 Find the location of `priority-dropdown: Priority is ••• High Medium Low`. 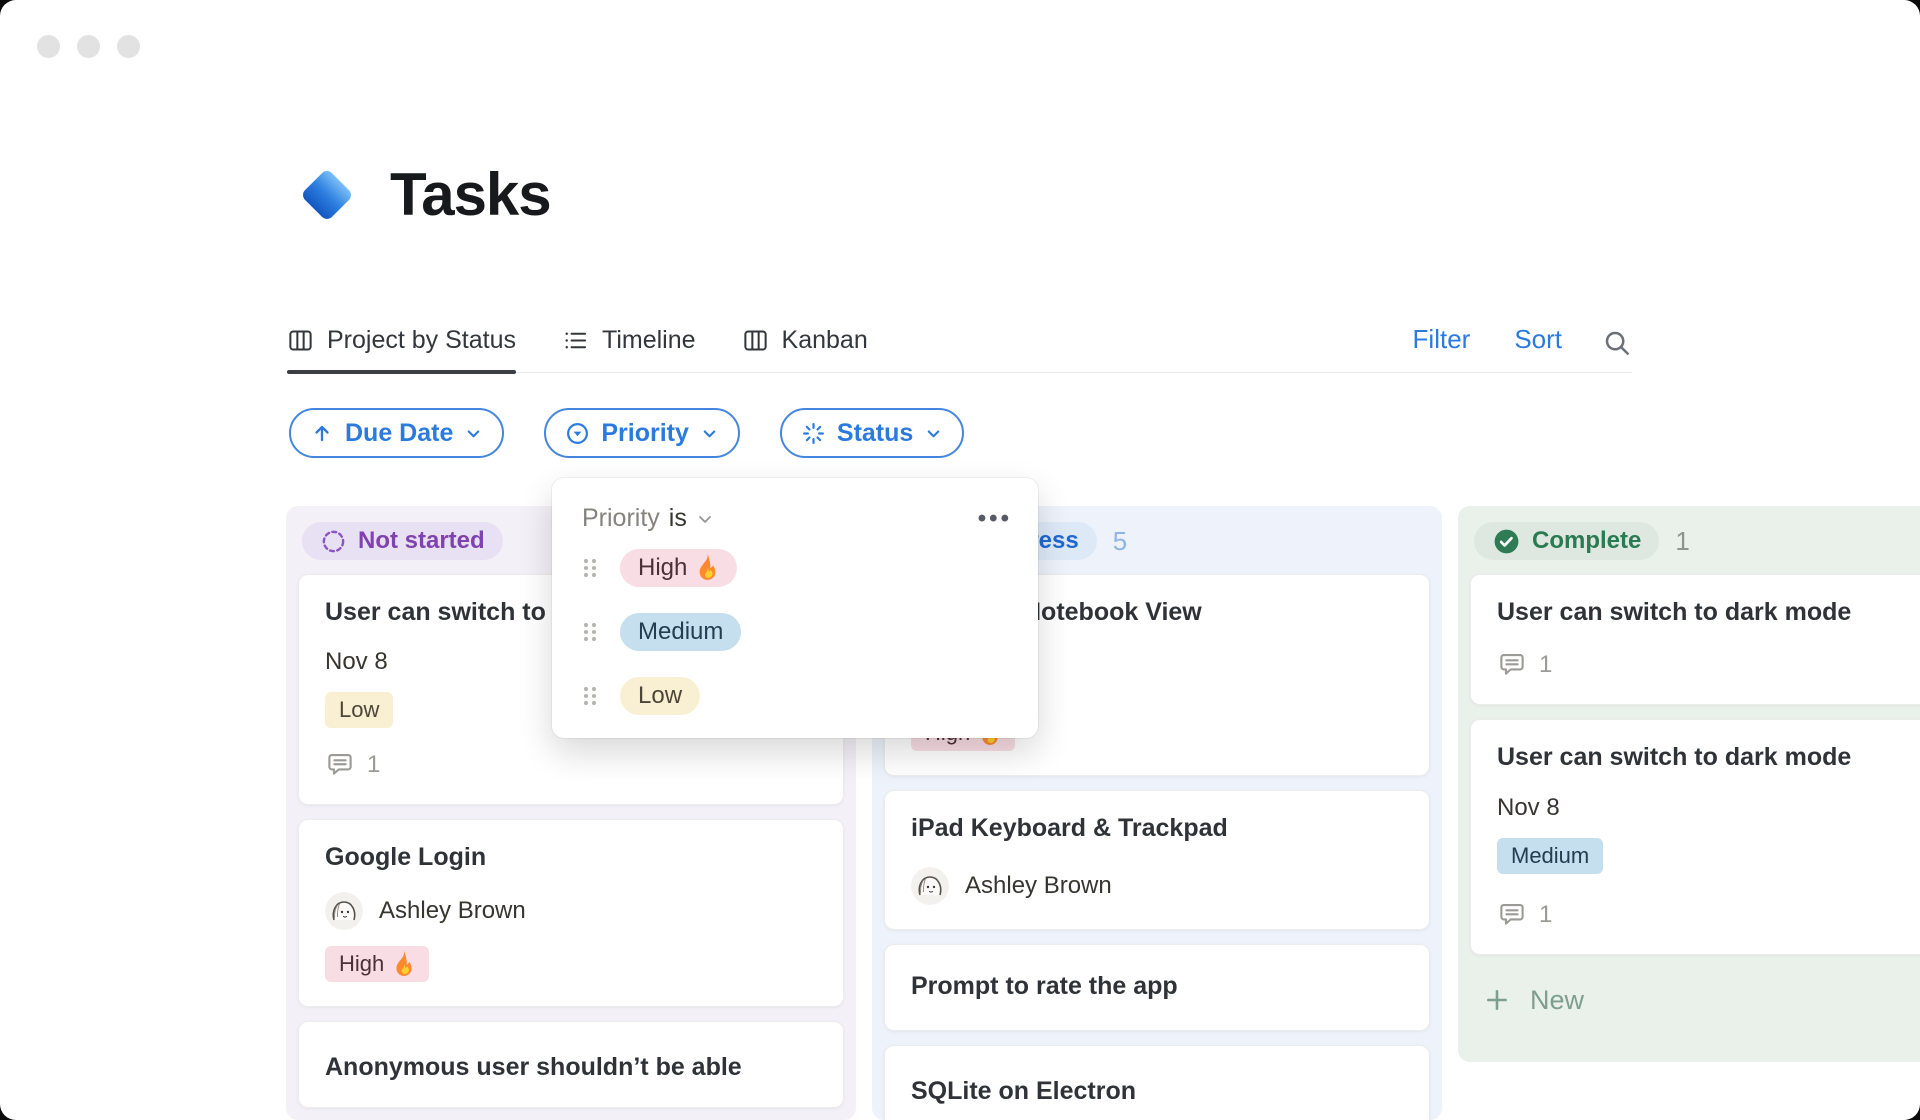

priority-dropdown: Priority is ••• High Medium Low is located at coordinates (795, 608).